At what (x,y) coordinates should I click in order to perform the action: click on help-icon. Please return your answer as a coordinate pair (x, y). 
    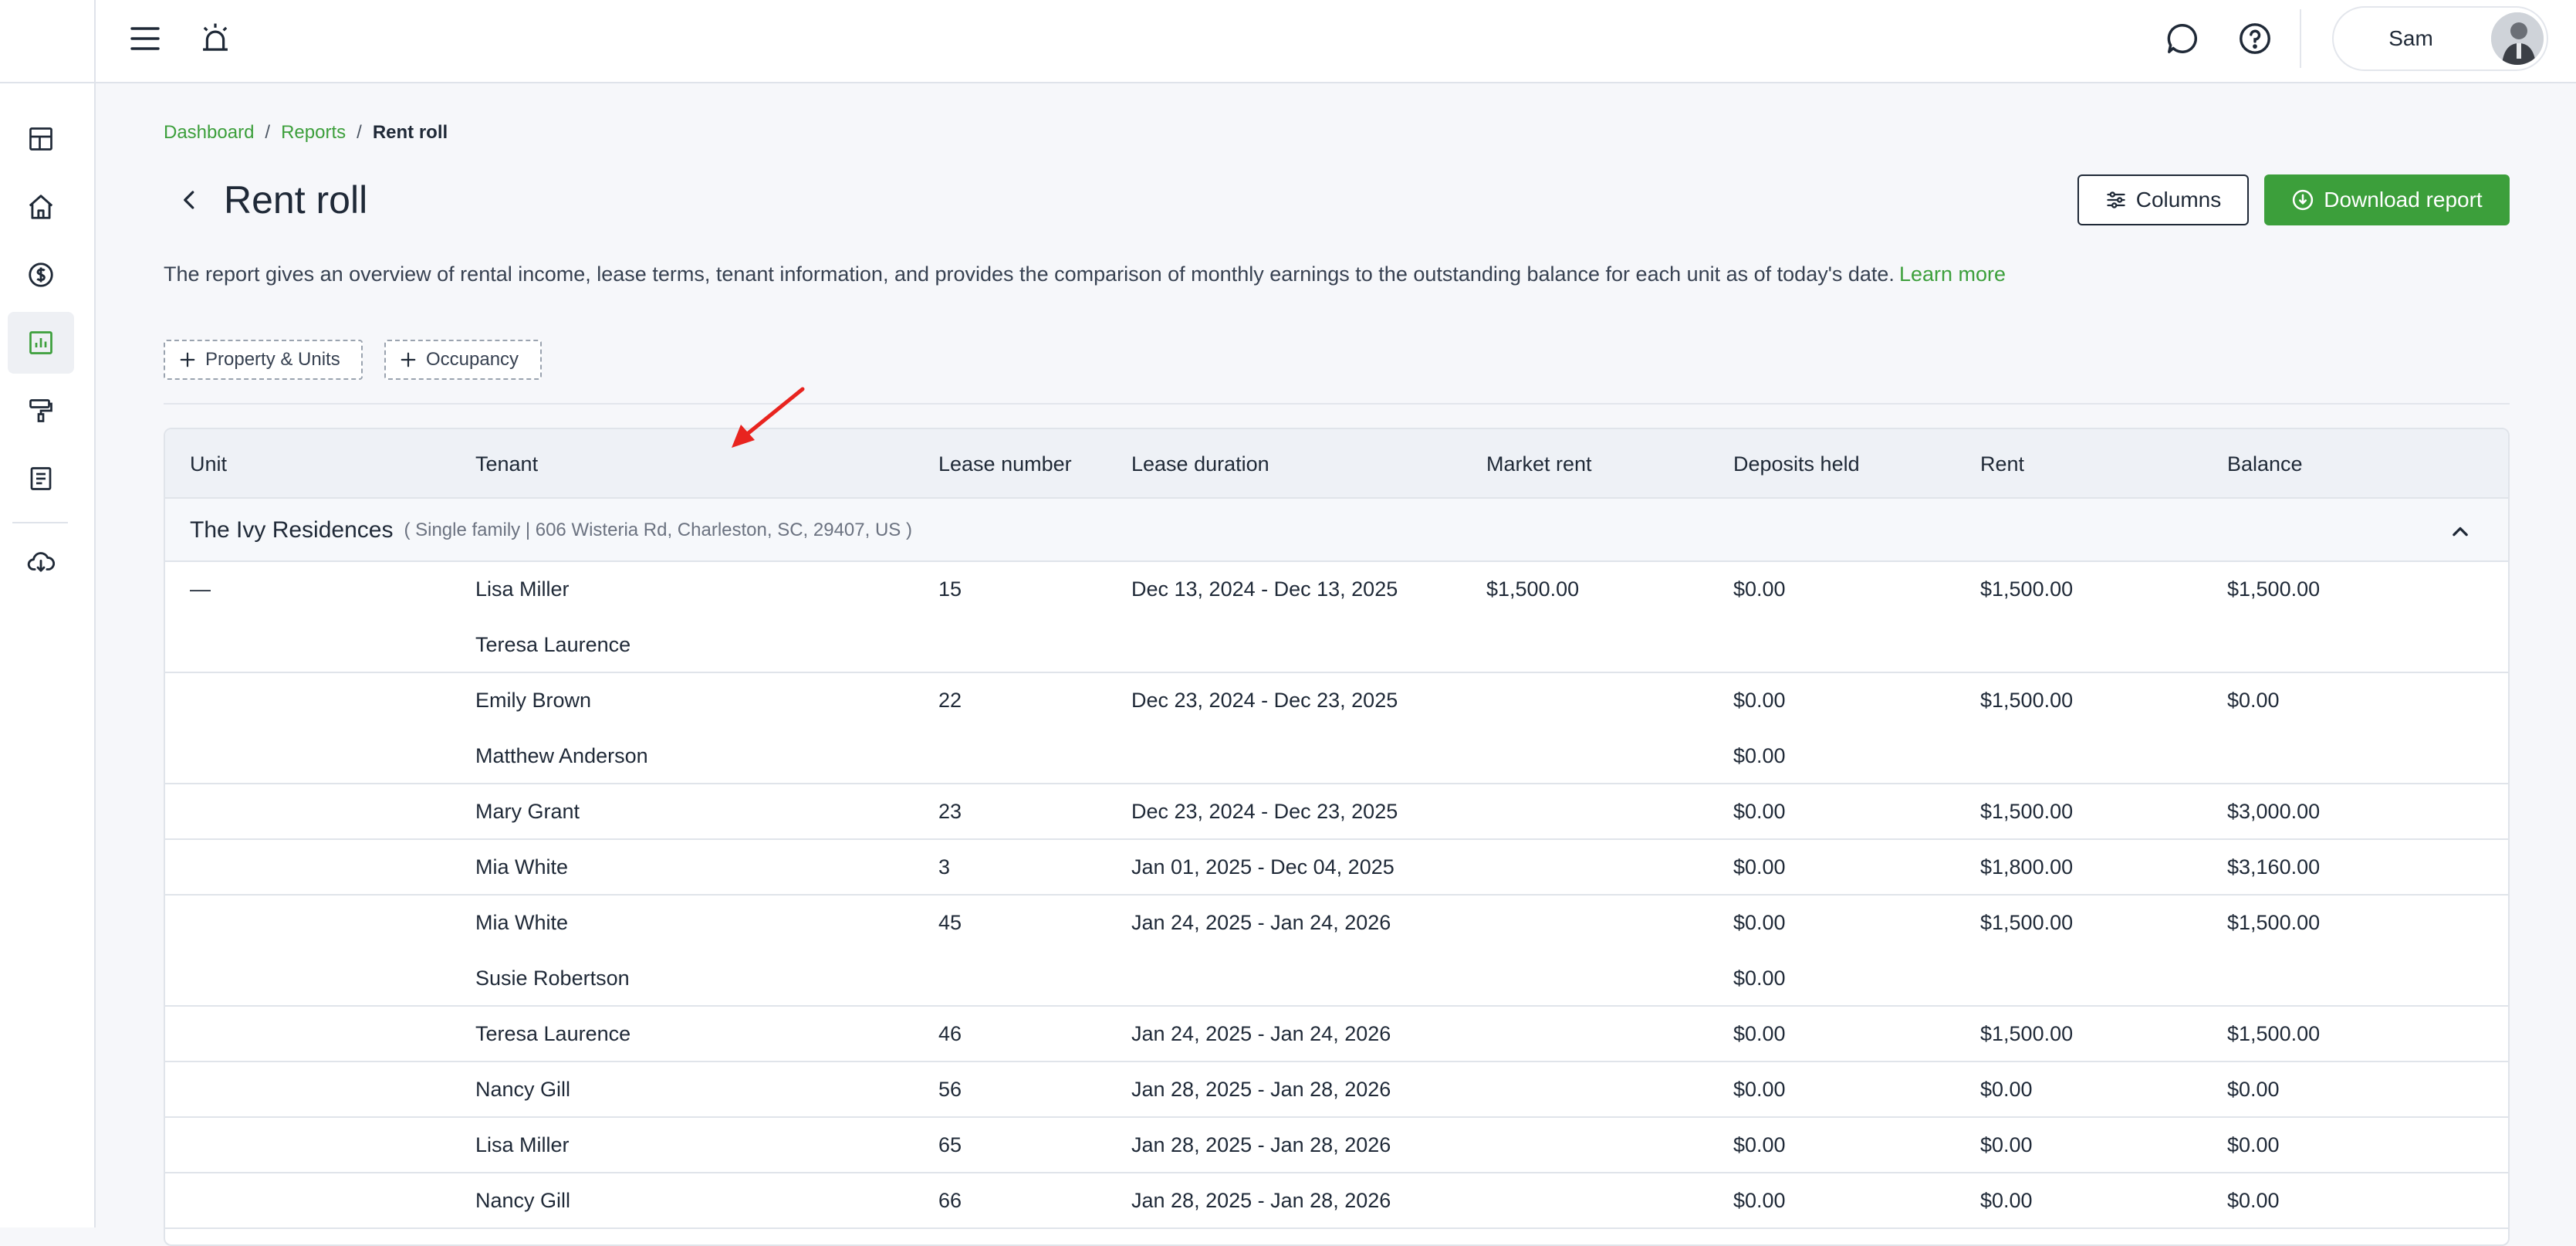
    Looking at the image, I should click on (2255, 38).